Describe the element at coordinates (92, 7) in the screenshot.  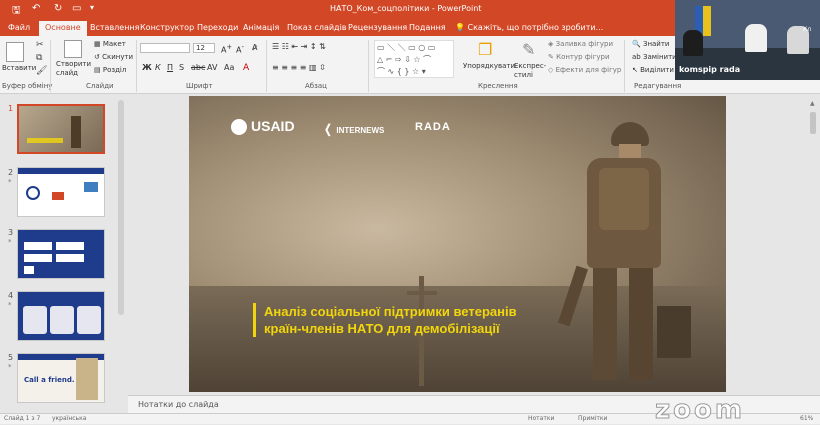
I see `customize-qat-icon: ▾` at that location.